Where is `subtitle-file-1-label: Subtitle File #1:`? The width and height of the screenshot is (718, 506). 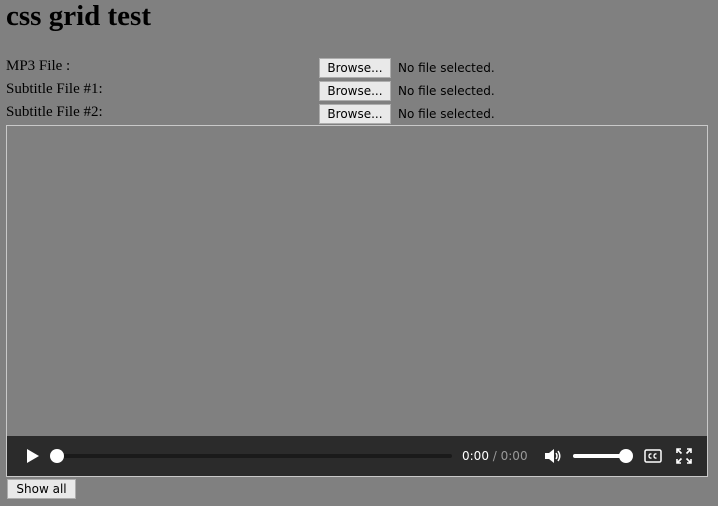
subtitle-file-1-label: Subtitle File #1: is located at coordinates (54, 89).